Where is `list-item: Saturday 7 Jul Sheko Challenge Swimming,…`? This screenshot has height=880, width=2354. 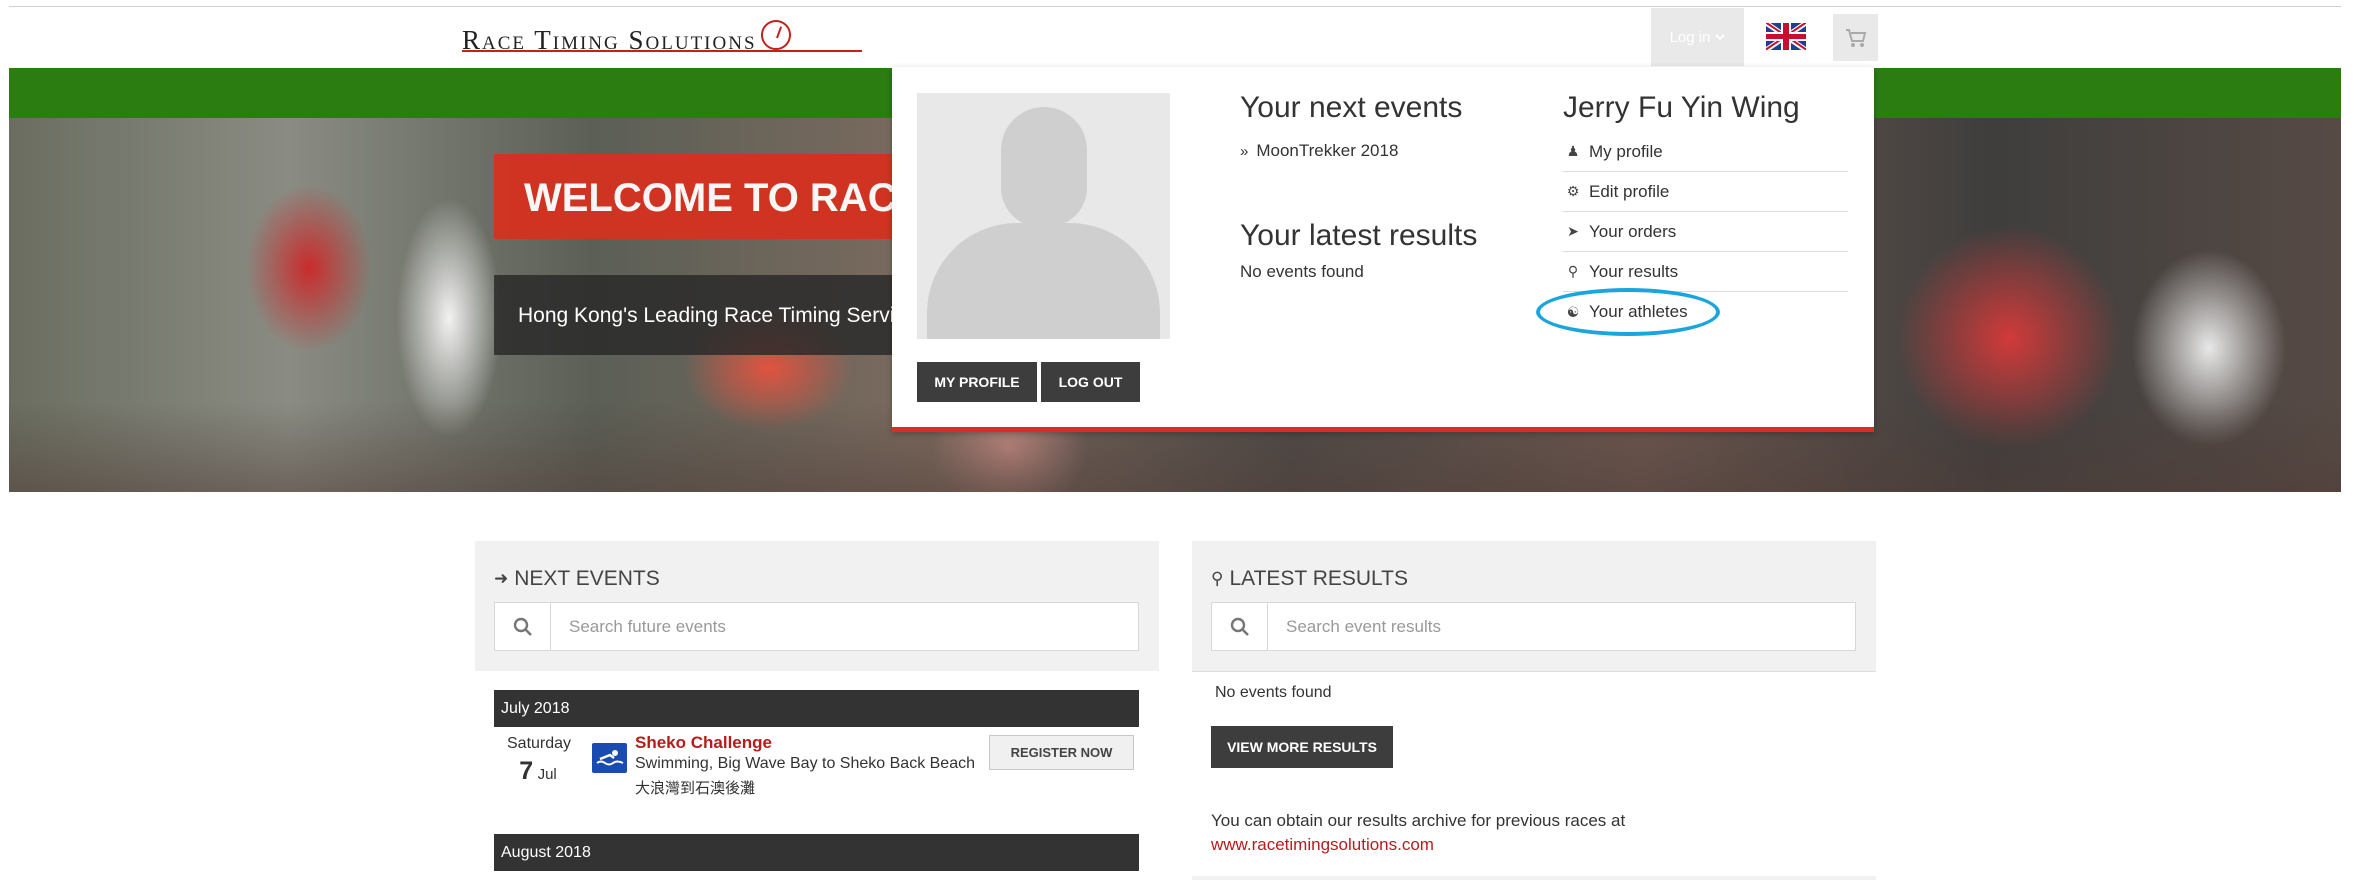
list-item: Saturday 7 Jul Sheko Challenge Swimming,… is located at coordinates (826, 765).